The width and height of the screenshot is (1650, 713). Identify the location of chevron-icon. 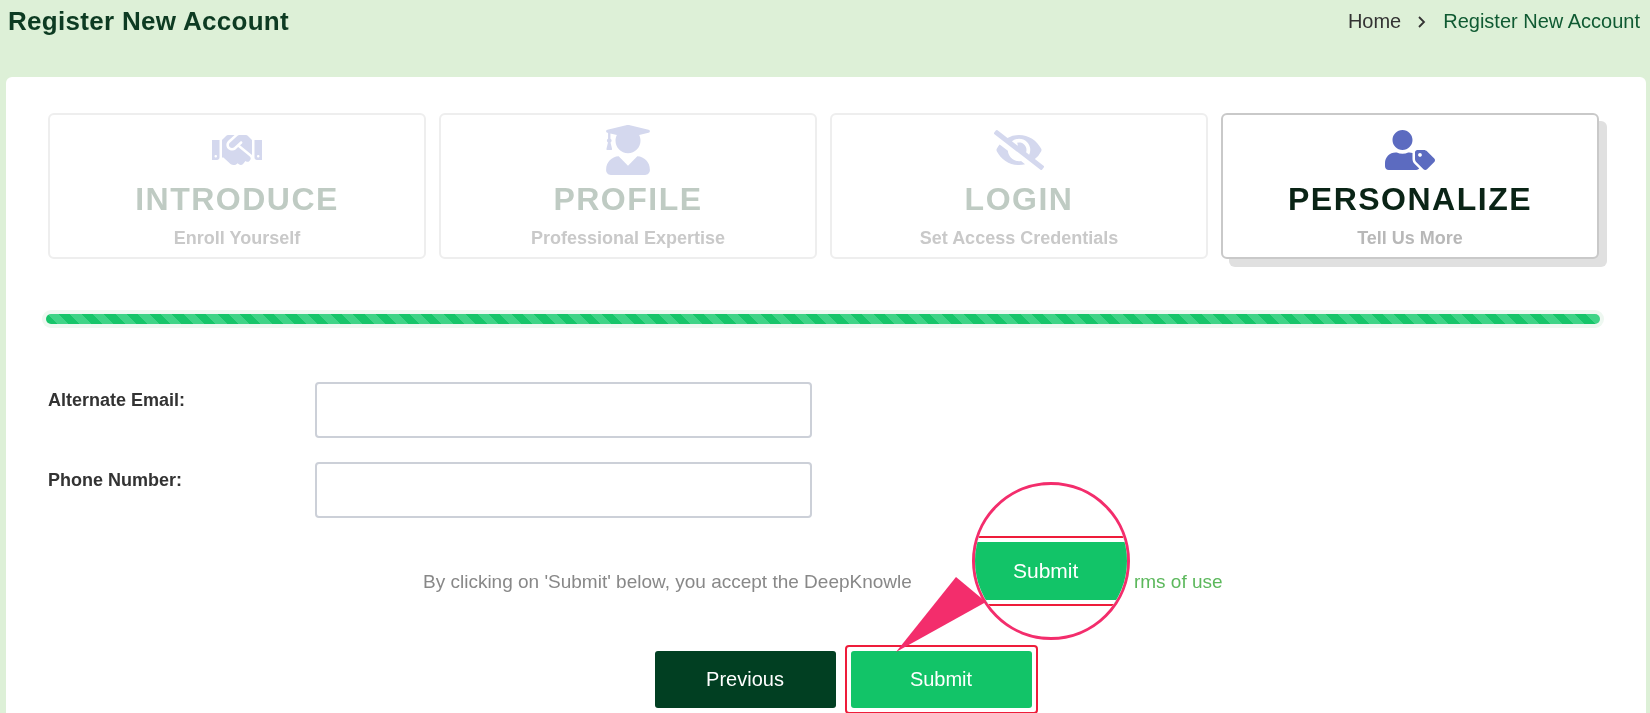
(1422, 21).